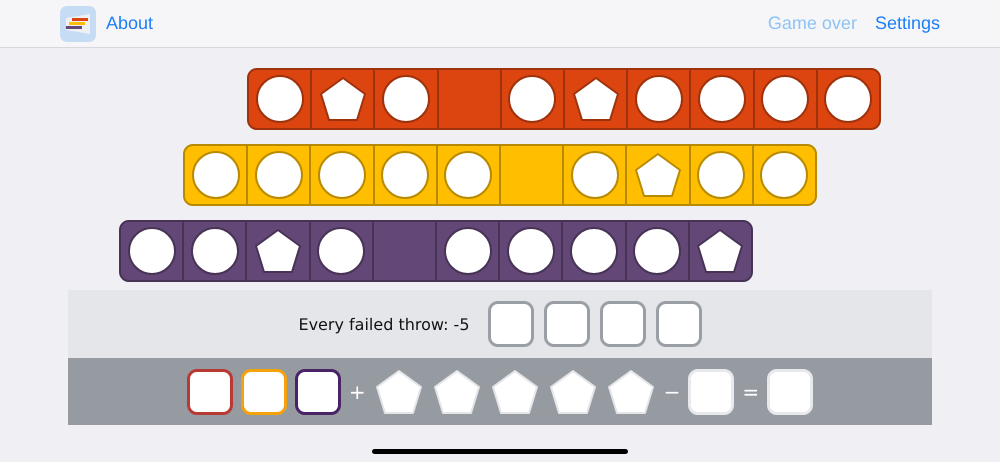  I want to click on app-icon, so click(78, 24).